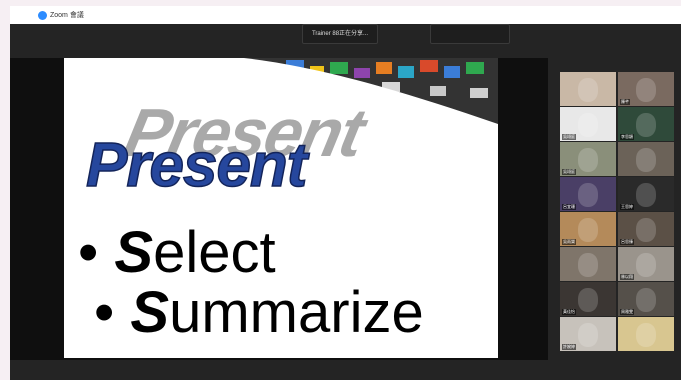  What do you see at coordinates (569, 347) in the screenshot?
I see `participant-name: 許婉婷` at bounding box center [569, 347].